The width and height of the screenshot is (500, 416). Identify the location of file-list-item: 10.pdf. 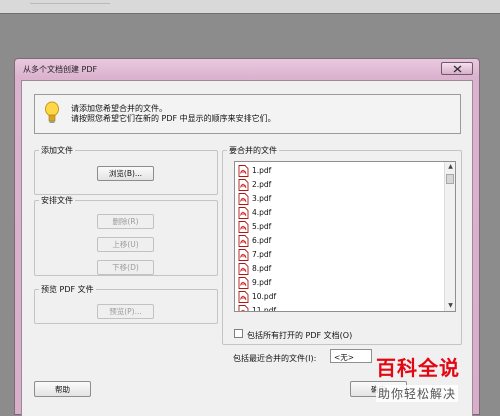
(338, 297).